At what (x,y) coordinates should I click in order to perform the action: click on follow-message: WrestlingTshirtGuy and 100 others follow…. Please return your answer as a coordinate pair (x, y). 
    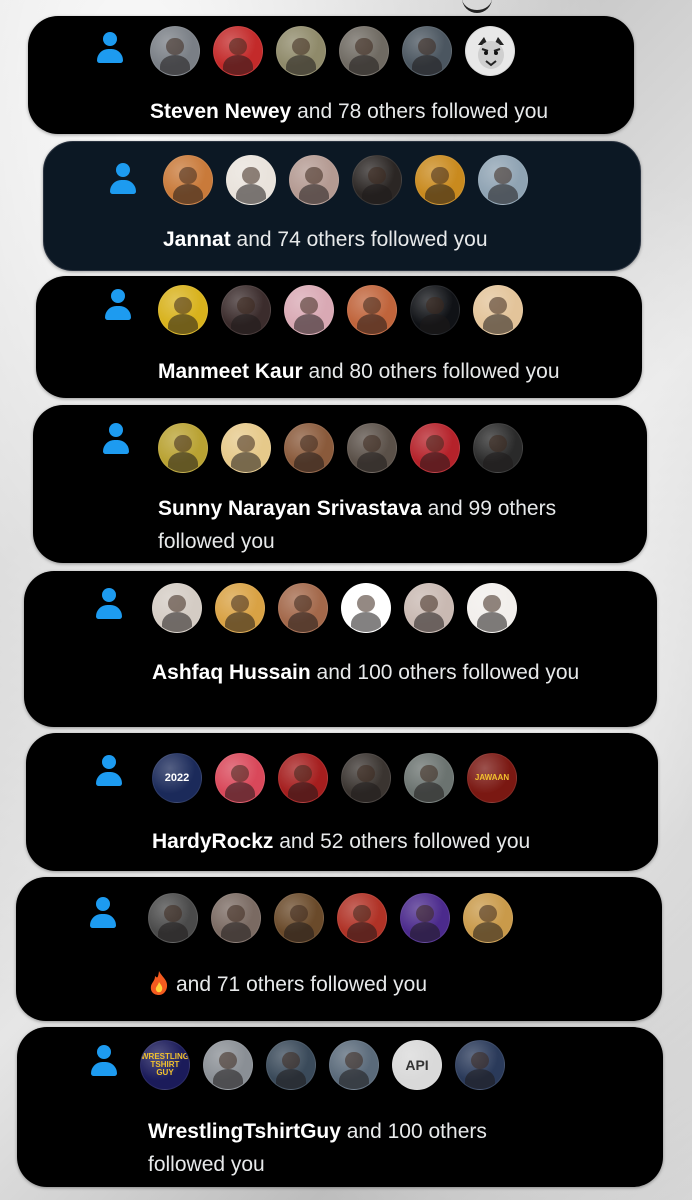
    Looking at the image, I should click on (358, 1148).